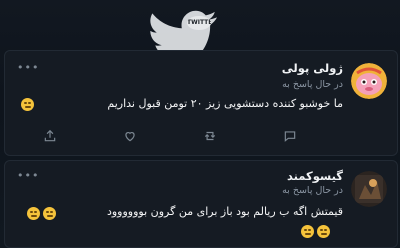 The width and height of the screenshot is (400, 248). What do you see at coordinates (290, 136) in the screenshot?
I see `reply-icon` at bounding box center [290, 136].